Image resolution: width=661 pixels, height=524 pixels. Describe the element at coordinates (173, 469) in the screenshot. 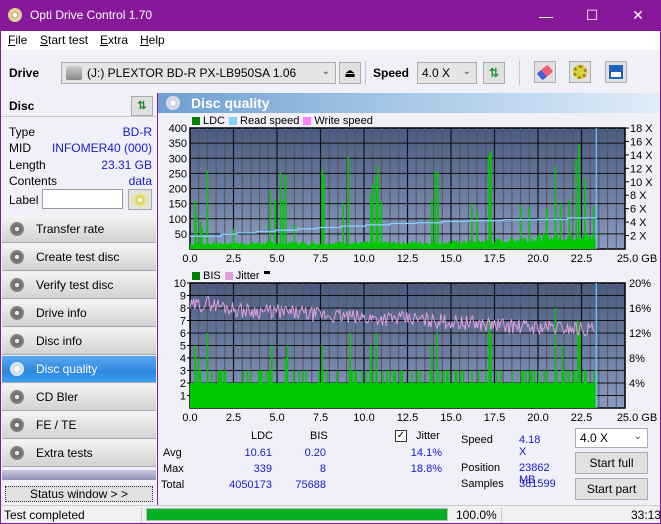

I see `max-label: Max` at that location.